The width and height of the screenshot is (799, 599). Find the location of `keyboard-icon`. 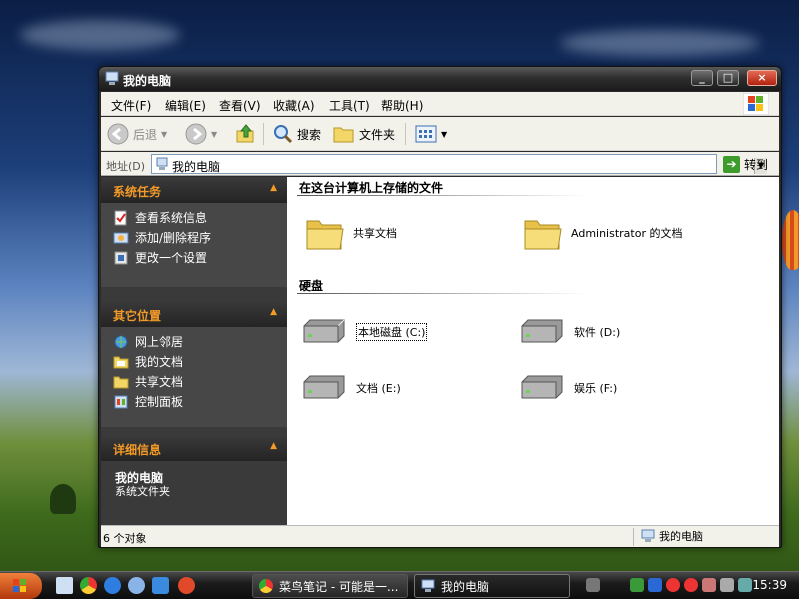

keyboard-icon is located at coordinates (593, 585).